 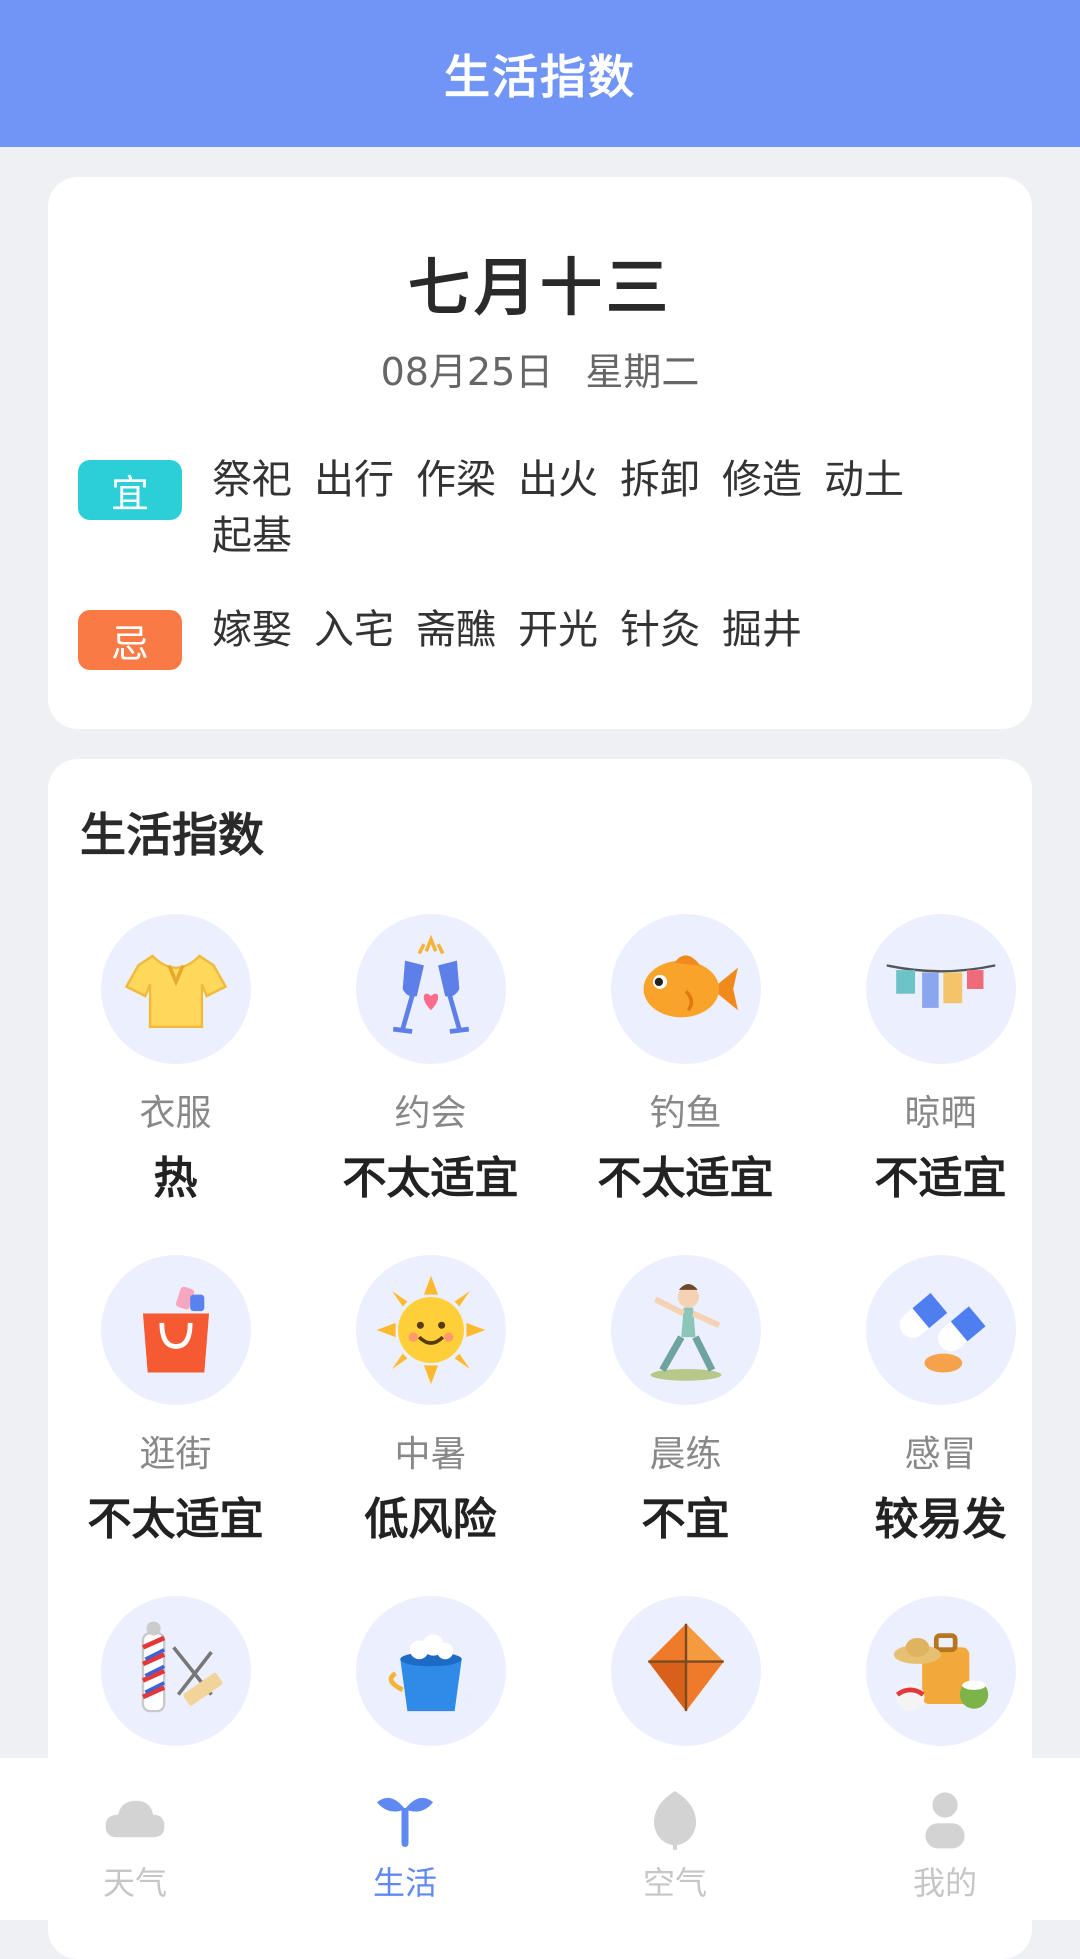 What do you see at coordinates (252, 630) in the screenshot?
I see `ji-item: 嫁娶` at bounding box center [252, 630].